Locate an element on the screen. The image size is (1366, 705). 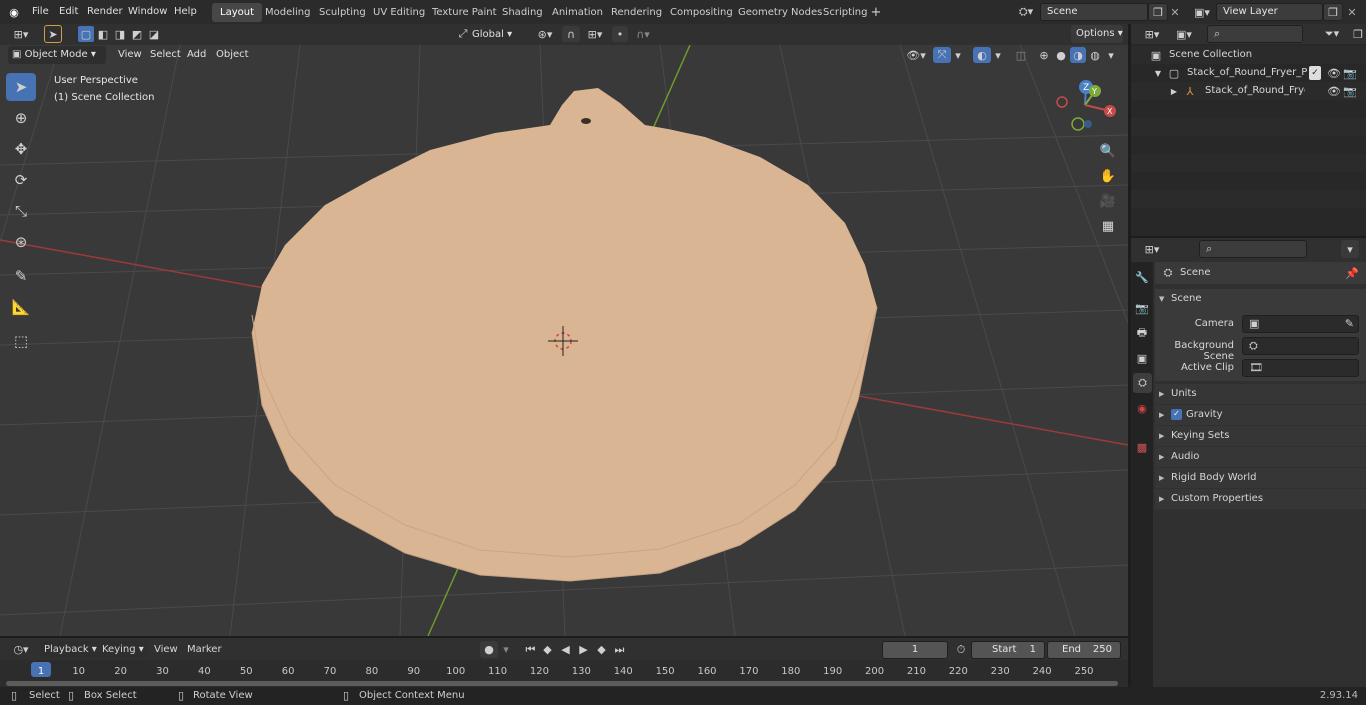
tab-uv-editing: UV Editing is located at coordinates (399, 12).